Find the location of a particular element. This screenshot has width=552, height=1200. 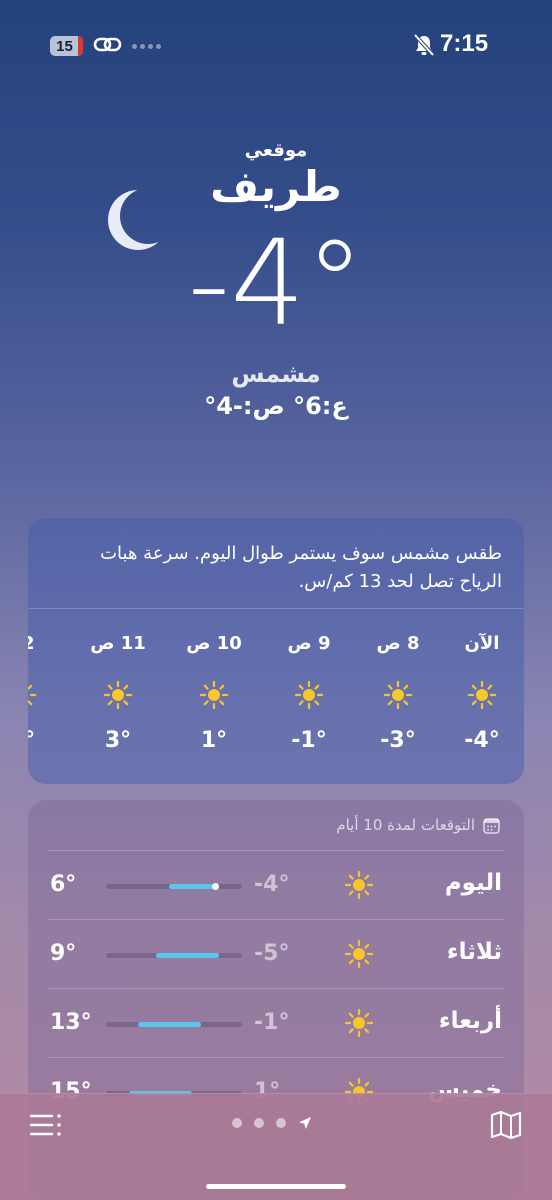

hour-label: 10 ص is located at coordinates (214, 643).